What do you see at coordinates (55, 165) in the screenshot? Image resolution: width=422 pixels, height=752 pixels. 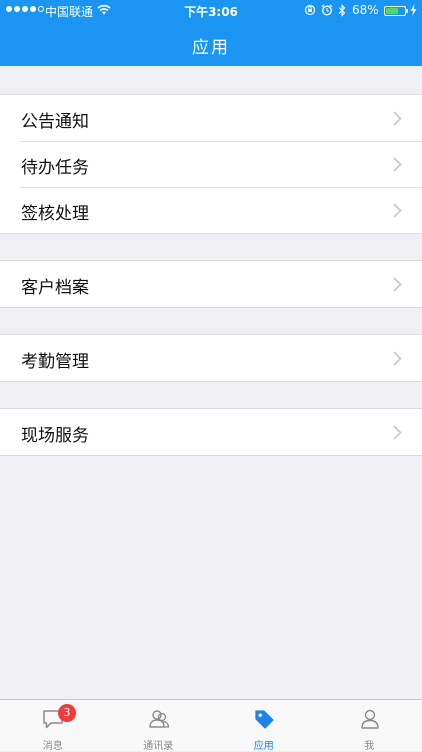 I see `menu-item-label: 待办任务` at bounding box center [55, 165].